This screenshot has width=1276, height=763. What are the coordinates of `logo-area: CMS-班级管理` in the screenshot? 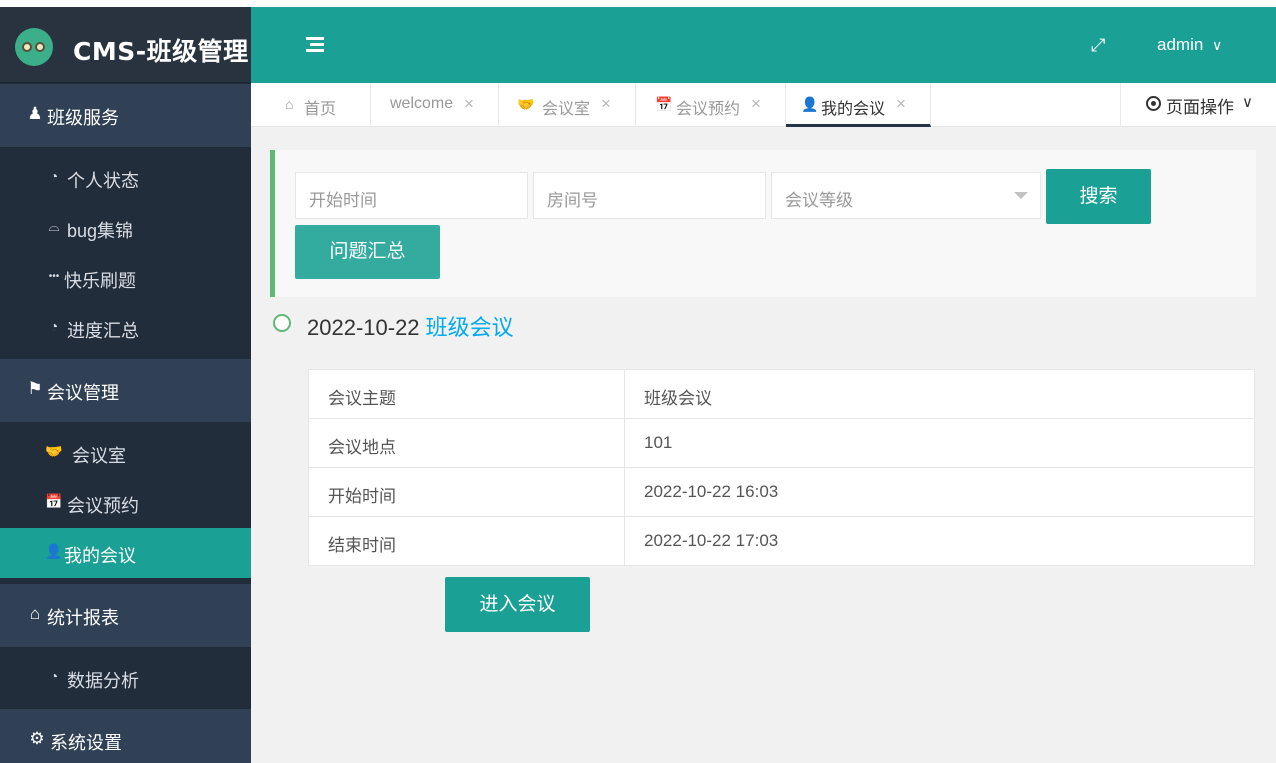 It's located at (125, 45).